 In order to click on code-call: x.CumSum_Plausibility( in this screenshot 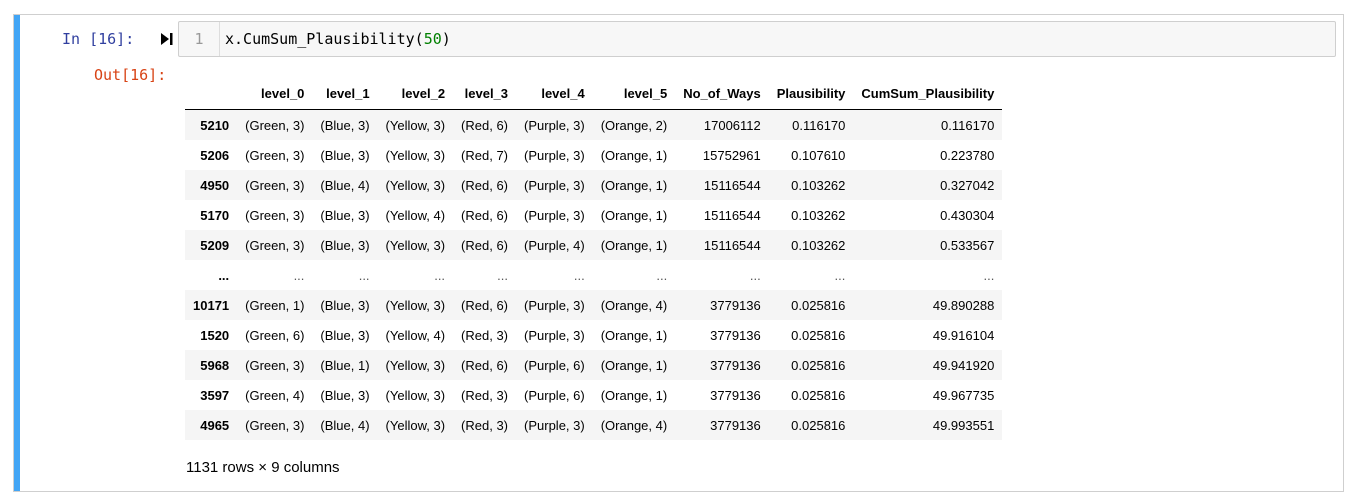, I will do `click(324, 39)`.